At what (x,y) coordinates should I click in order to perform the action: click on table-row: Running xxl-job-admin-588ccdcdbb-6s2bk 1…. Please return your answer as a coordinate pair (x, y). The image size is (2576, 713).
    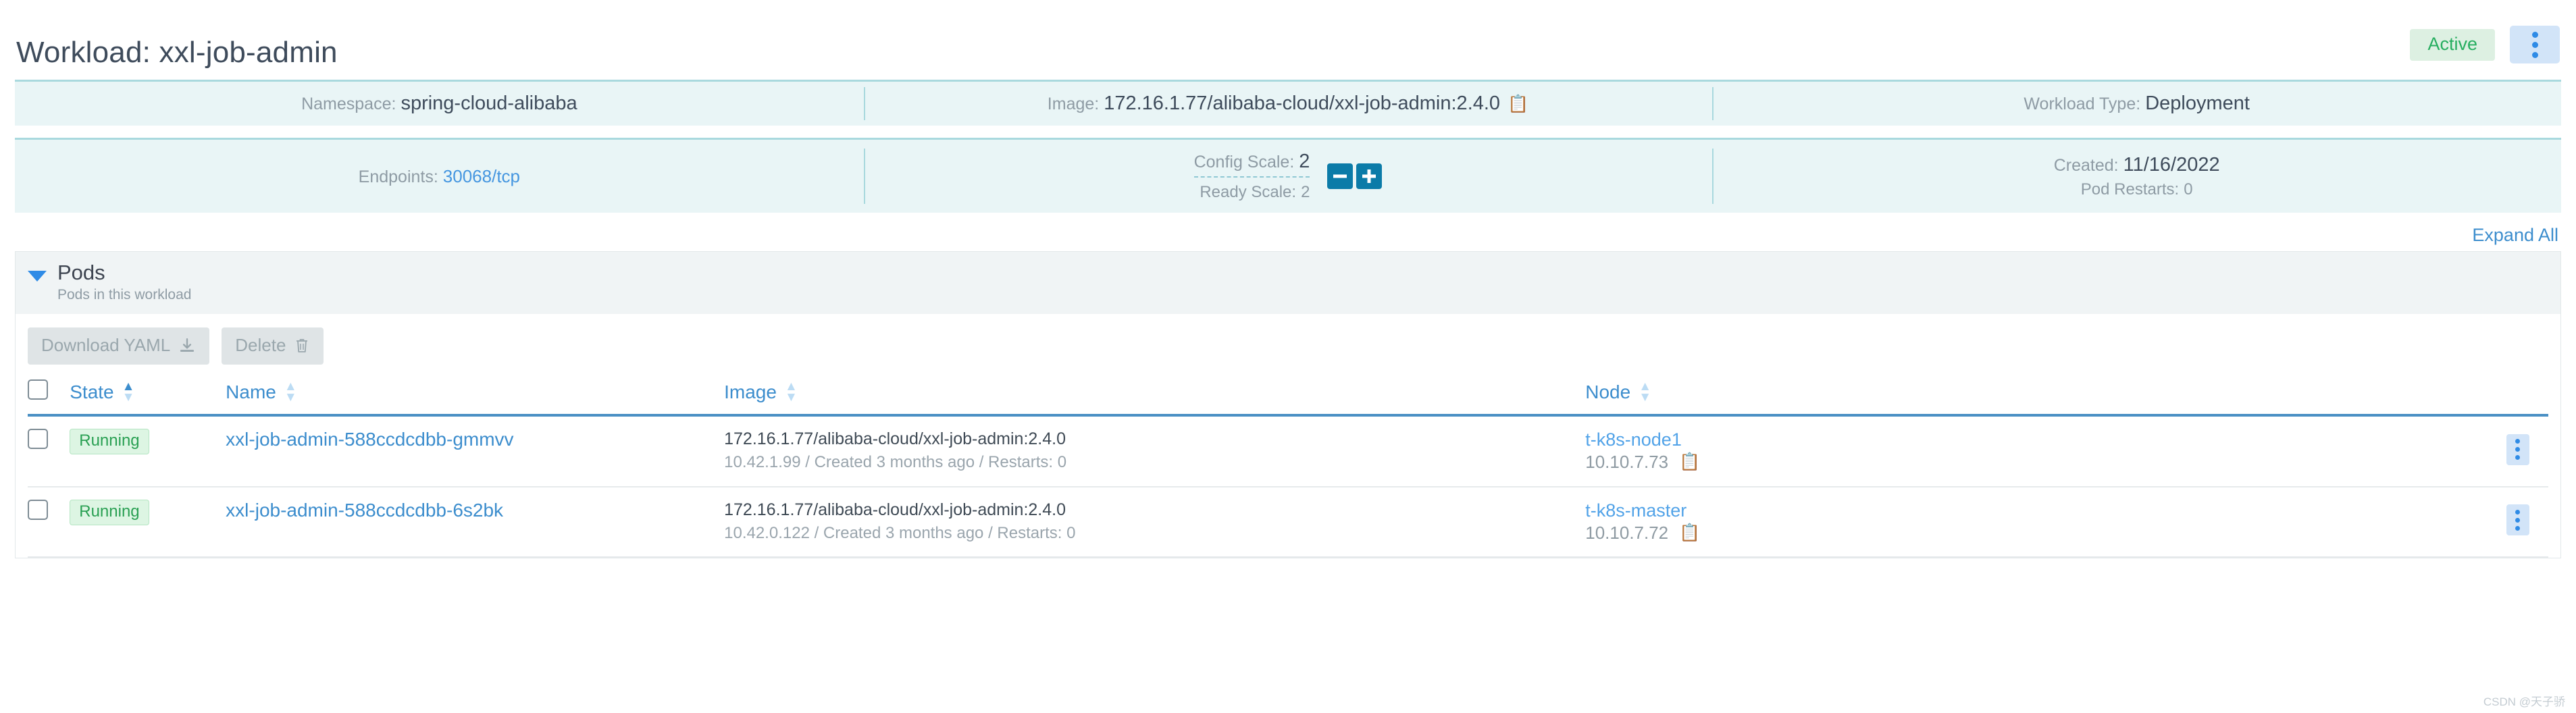
    Looking at the image, I should click on (1288, 522).